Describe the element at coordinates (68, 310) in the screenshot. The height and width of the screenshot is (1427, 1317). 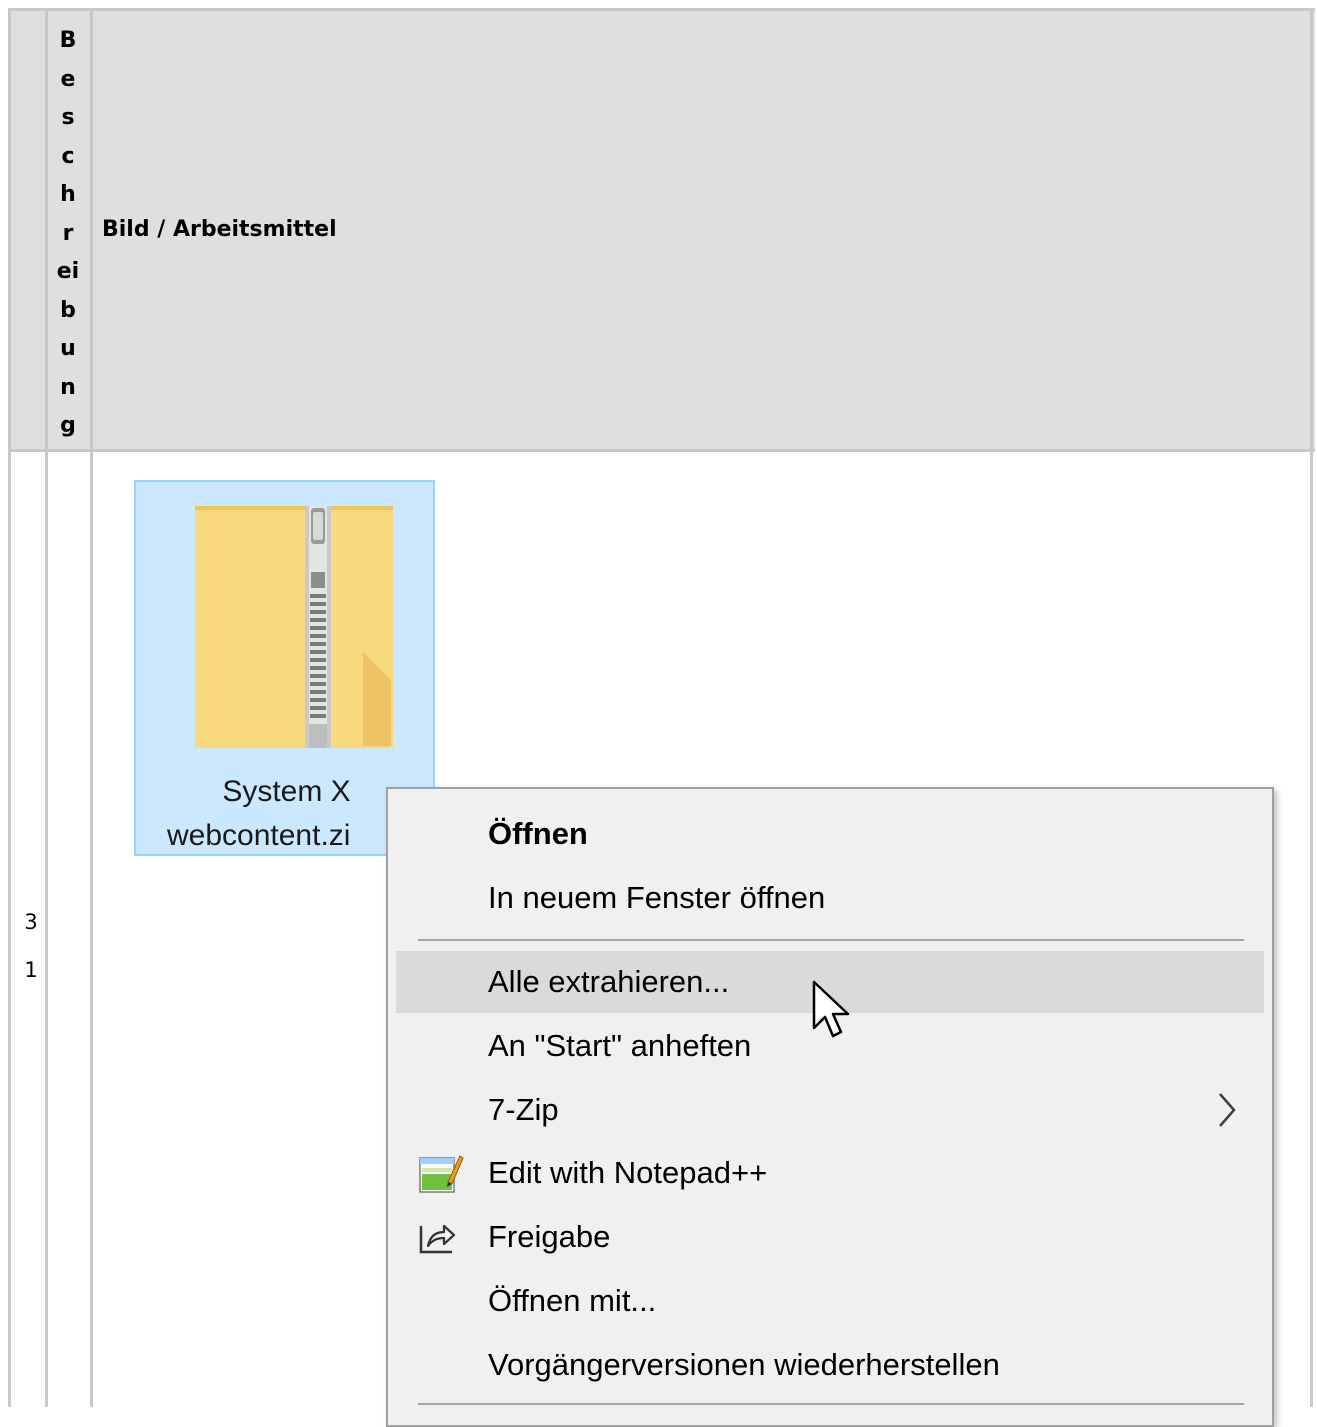
I see `header-letter: b` at that location.